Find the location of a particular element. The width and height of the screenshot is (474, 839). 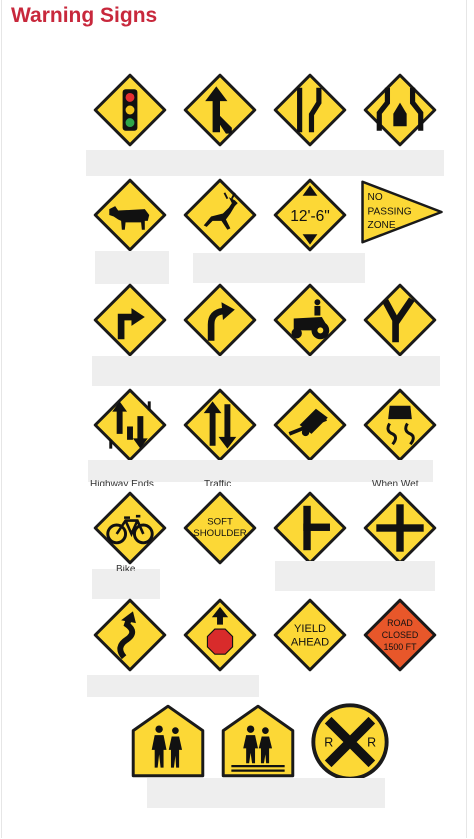

sign-winding-road is located at coordinates (130, 635).